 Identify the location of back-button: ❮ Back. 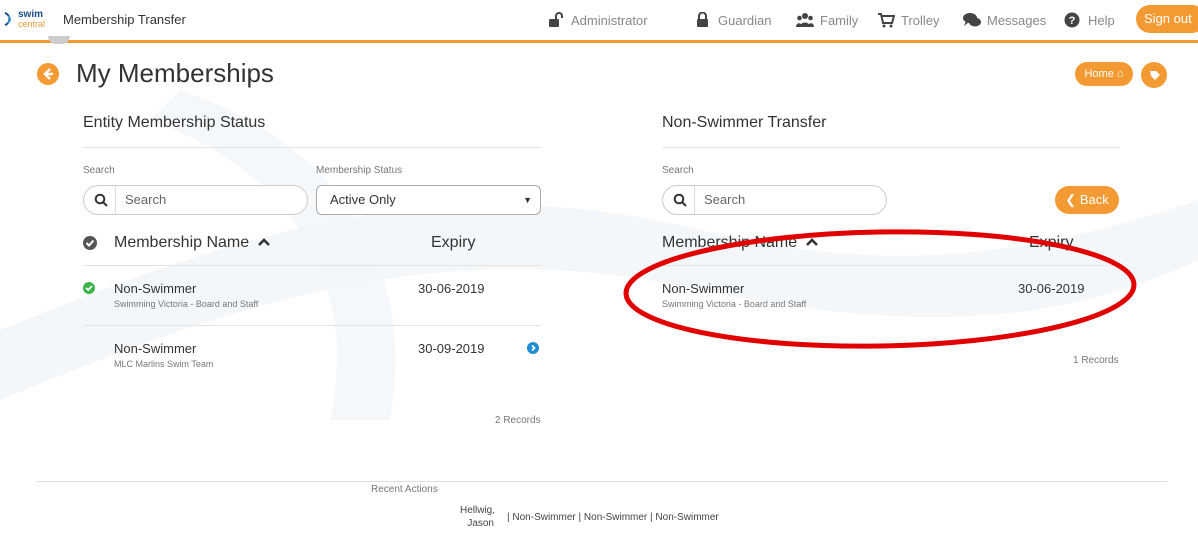
(1087, 200).